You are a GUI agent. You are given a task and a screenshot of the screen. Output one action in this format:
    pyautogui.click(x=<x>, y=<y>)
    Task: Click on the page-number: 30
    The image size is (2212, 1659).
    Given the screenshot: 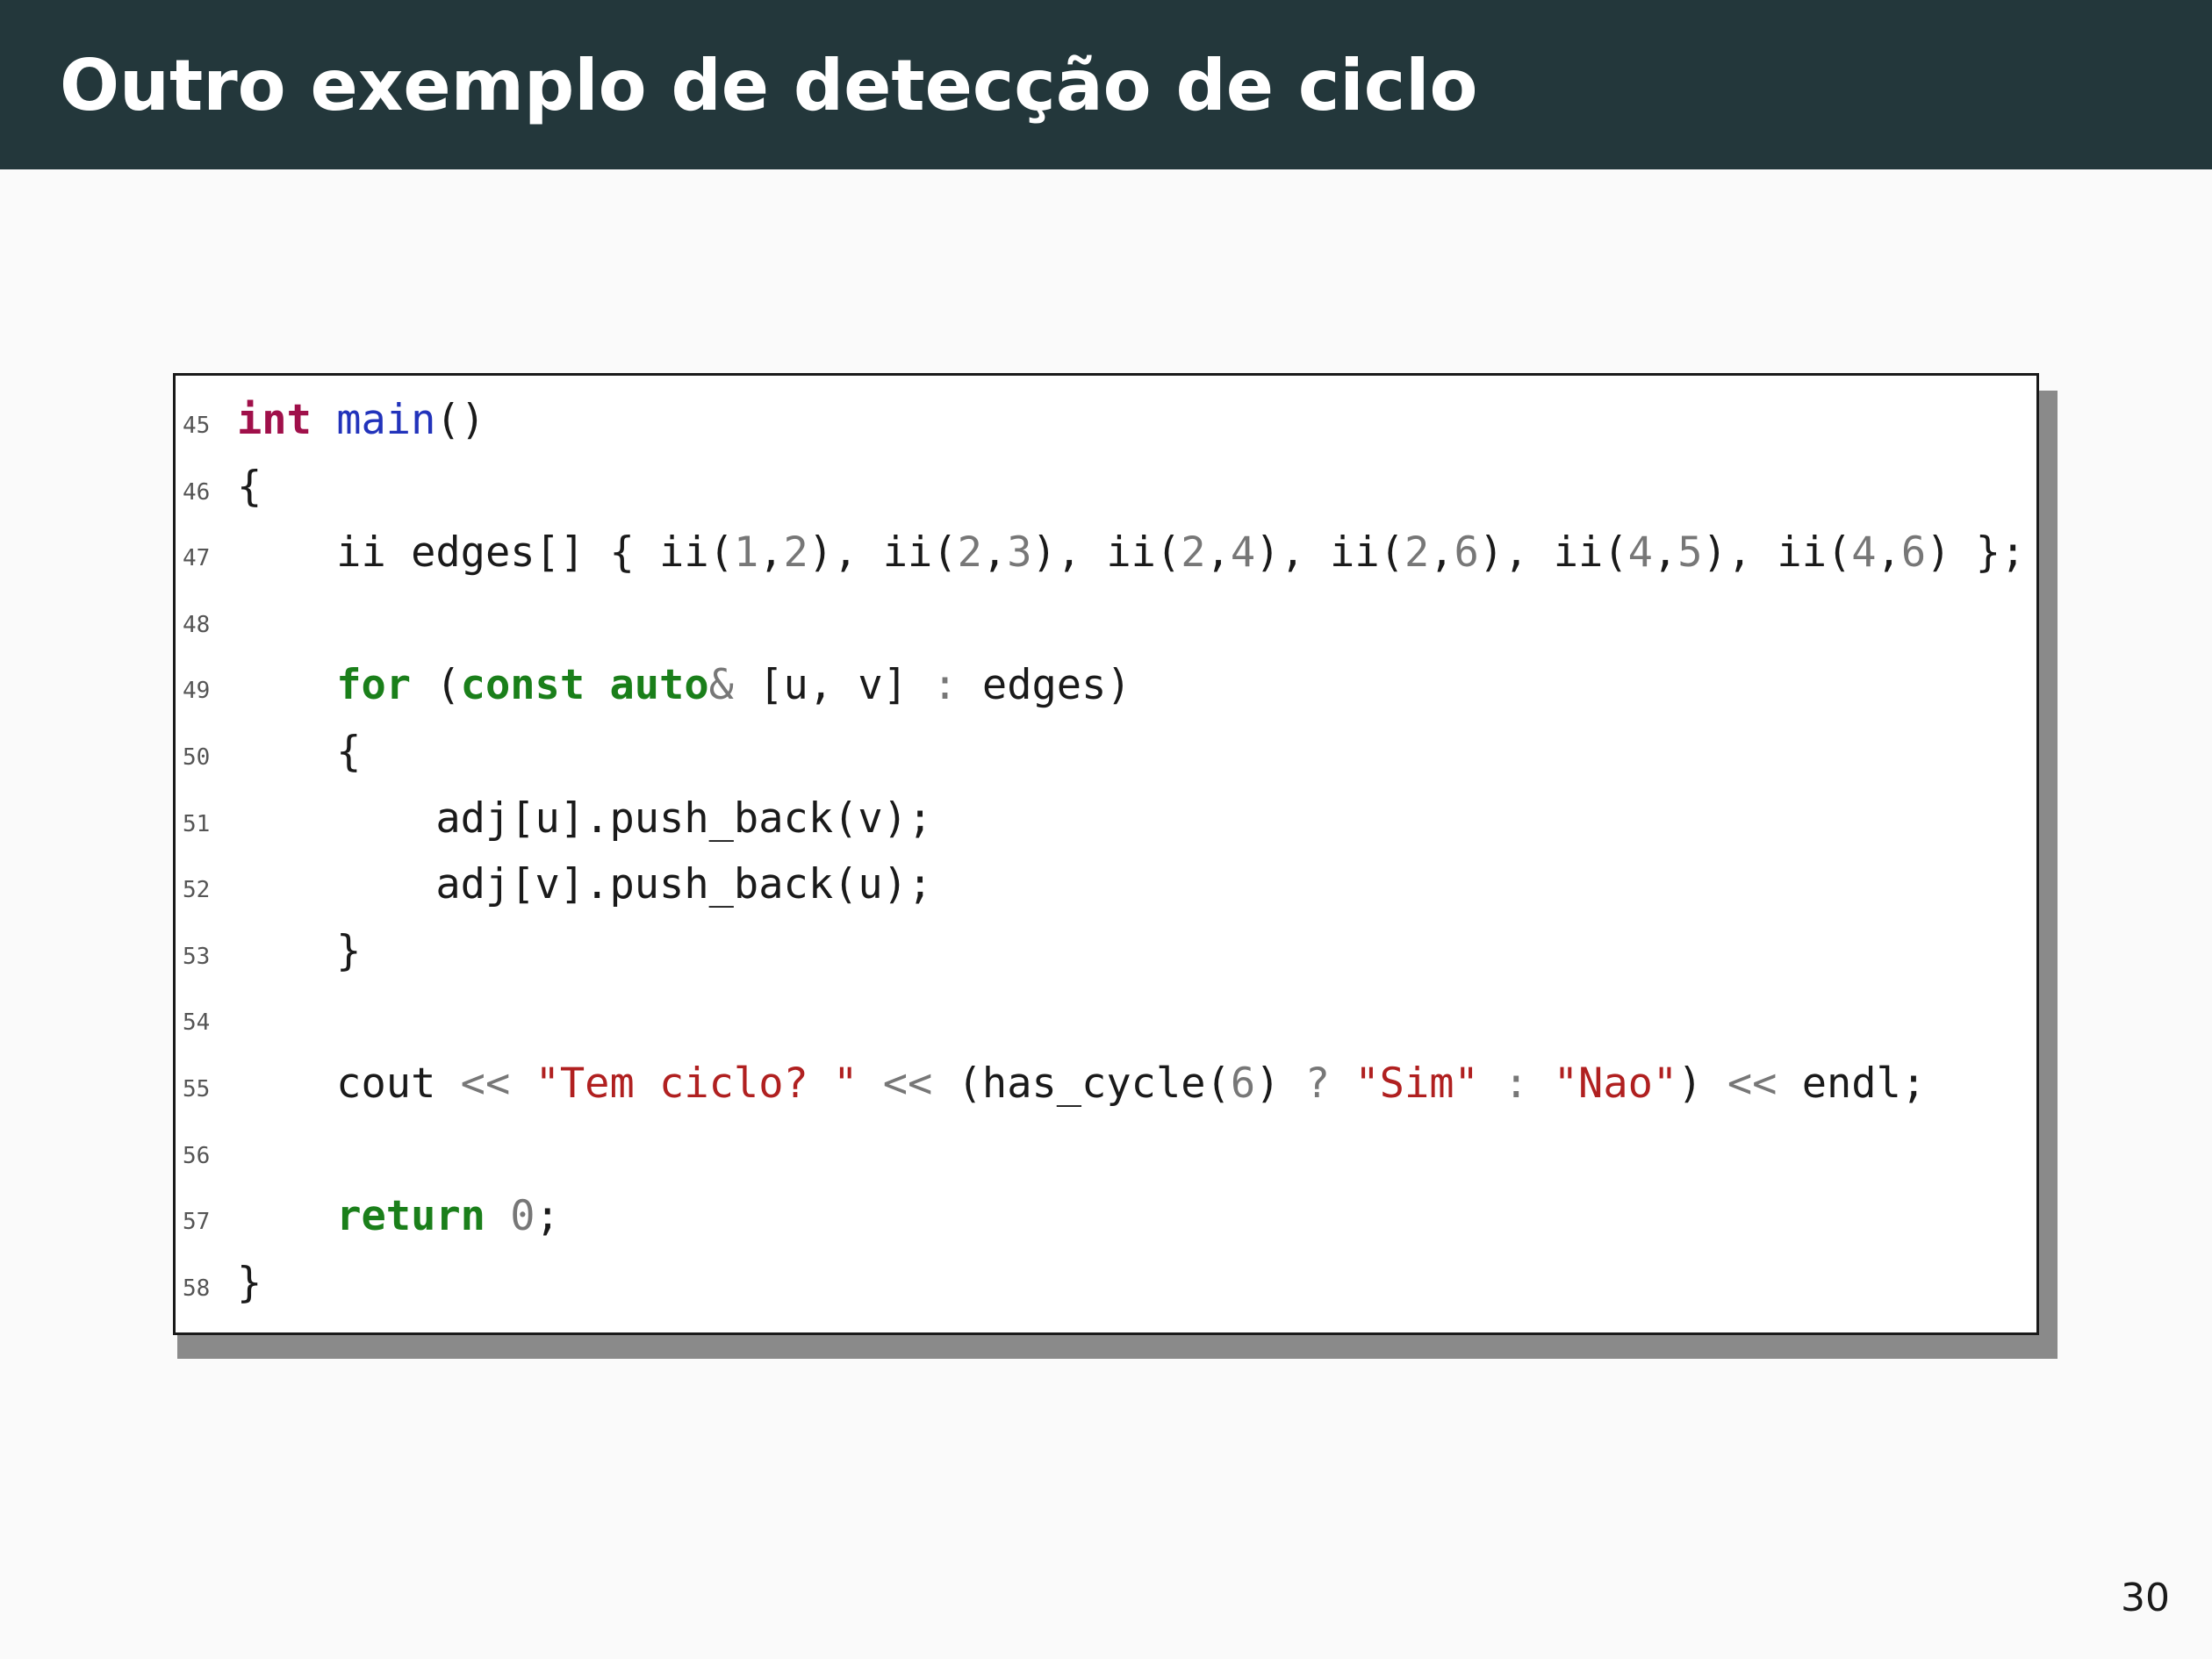 What is the action you would take?
    pyautogui.click(x=2145, y=1598)
    